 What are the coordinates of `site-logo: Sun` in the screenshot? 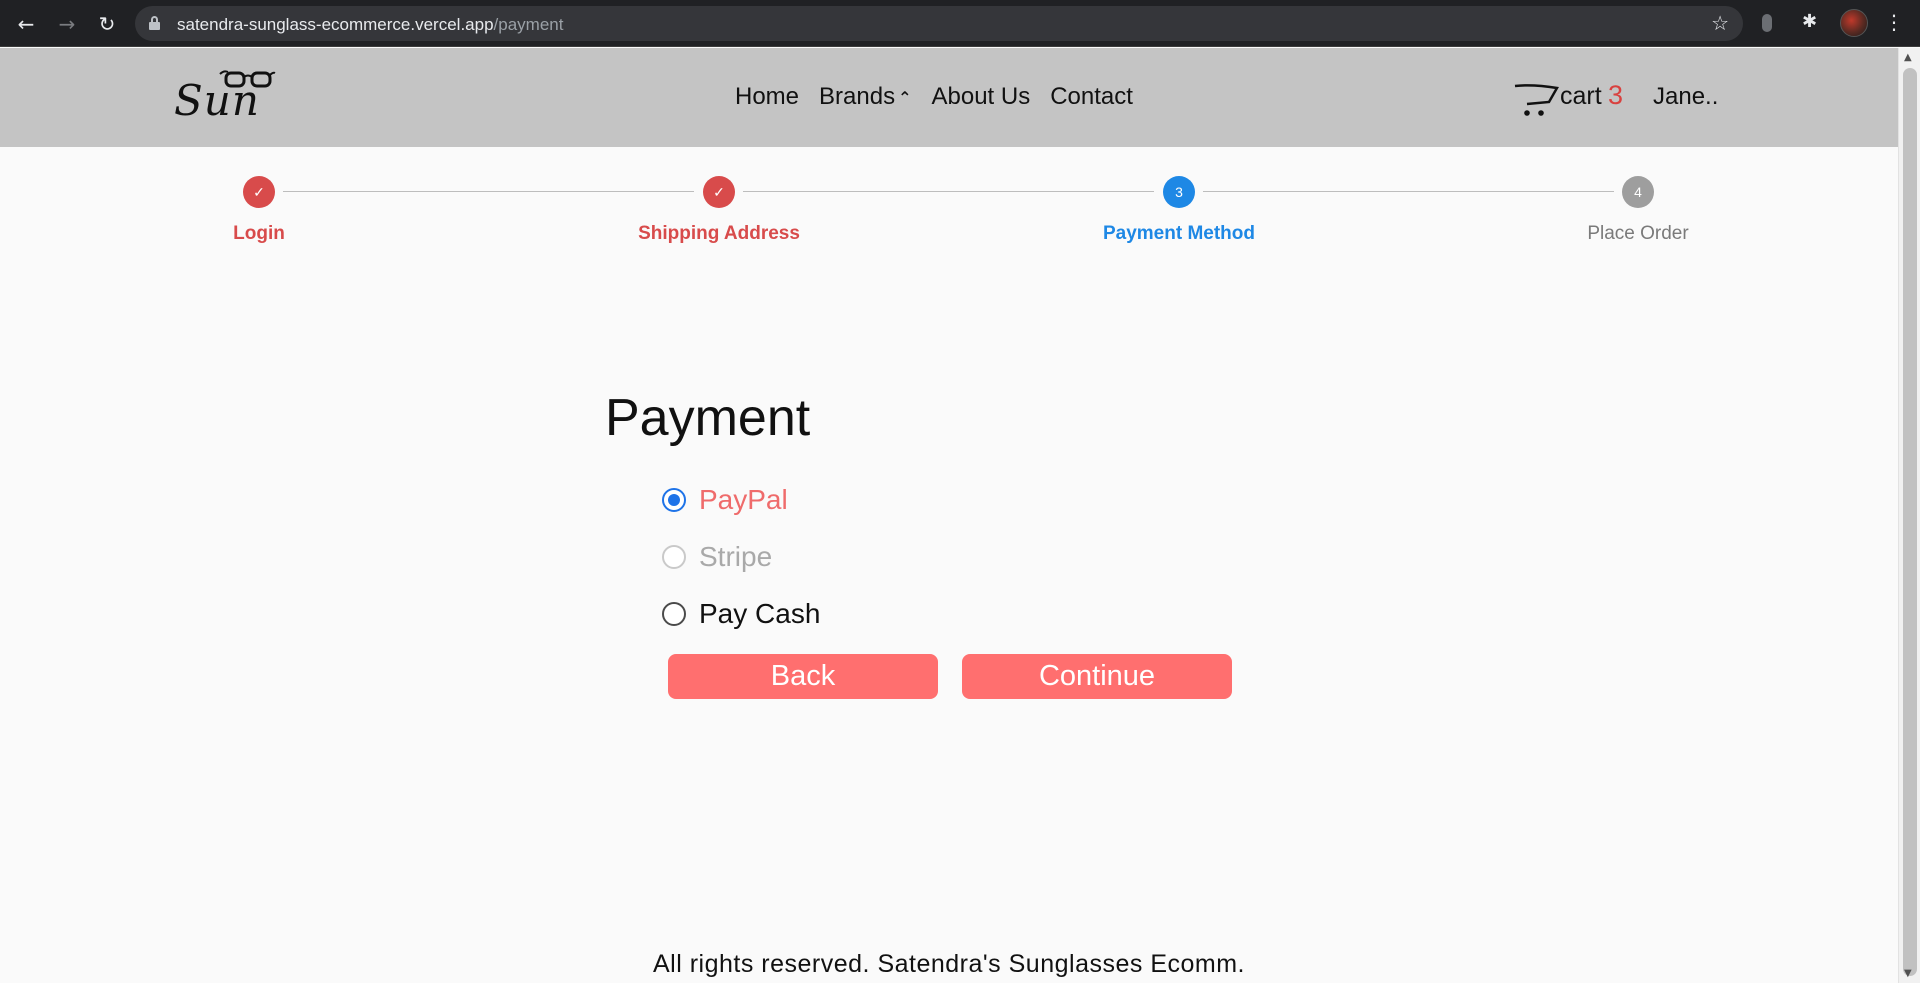 It's located at (227, 96).